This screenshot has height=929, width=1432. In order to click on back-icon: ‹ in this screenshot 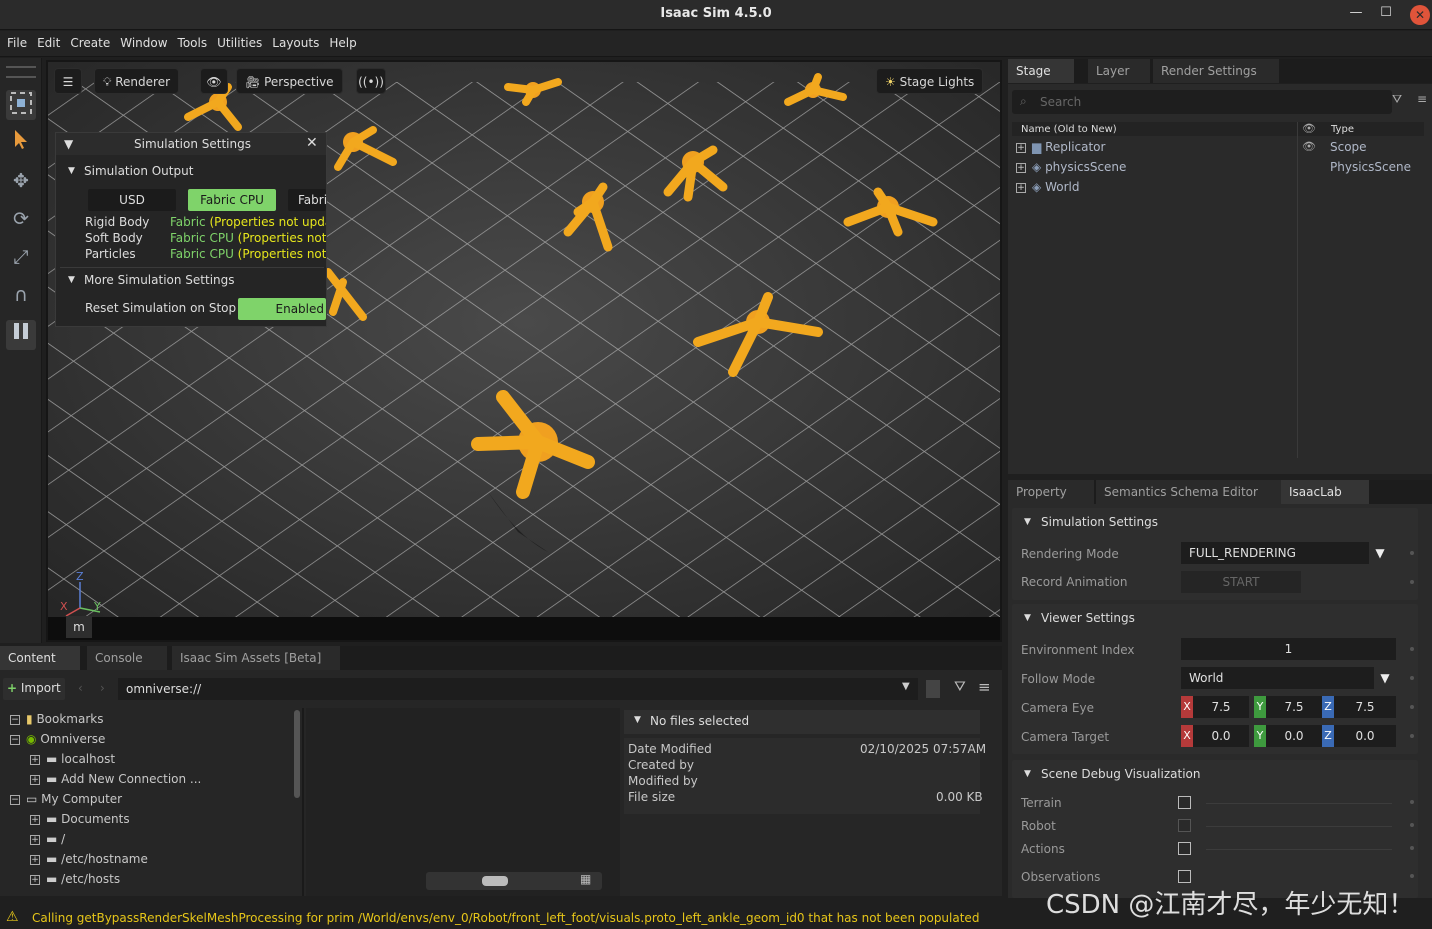, I will do `click(80, 688)`.